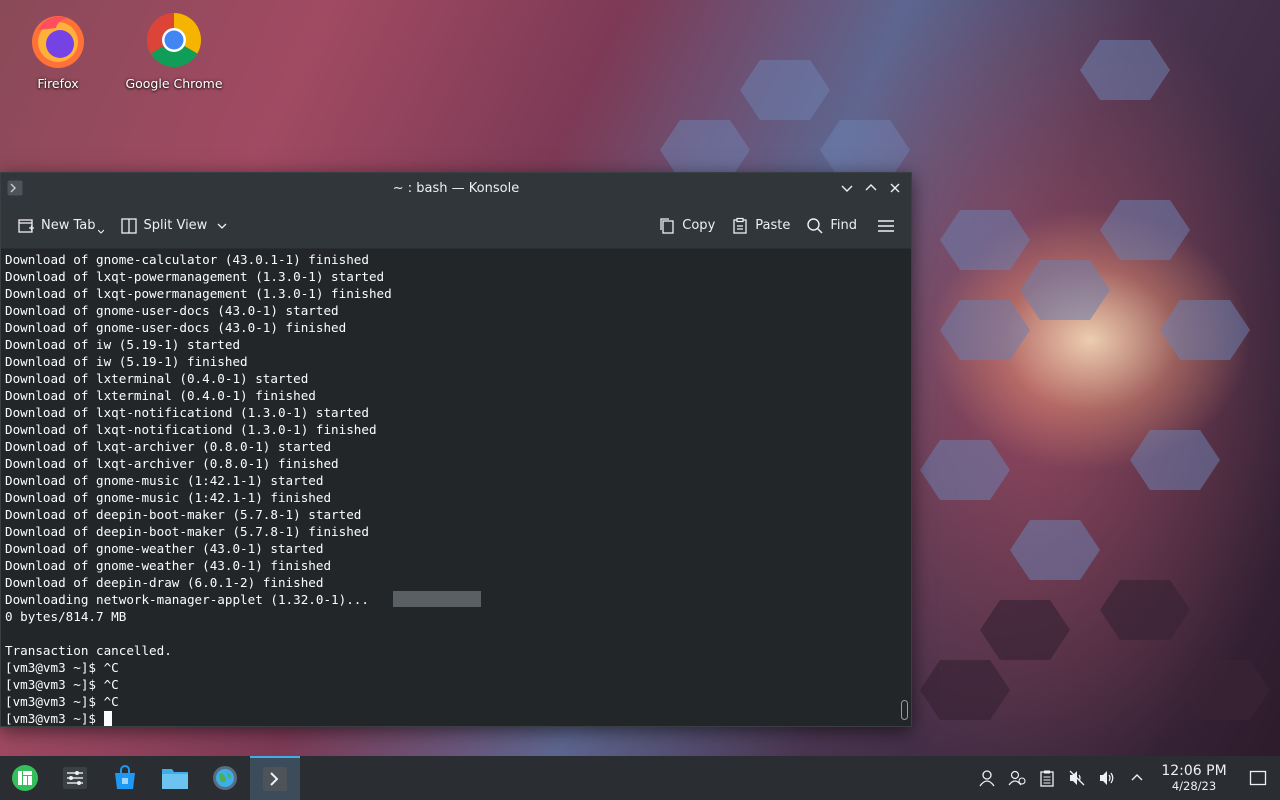  I want to click on globe-gear-icon, so click(225, 778).